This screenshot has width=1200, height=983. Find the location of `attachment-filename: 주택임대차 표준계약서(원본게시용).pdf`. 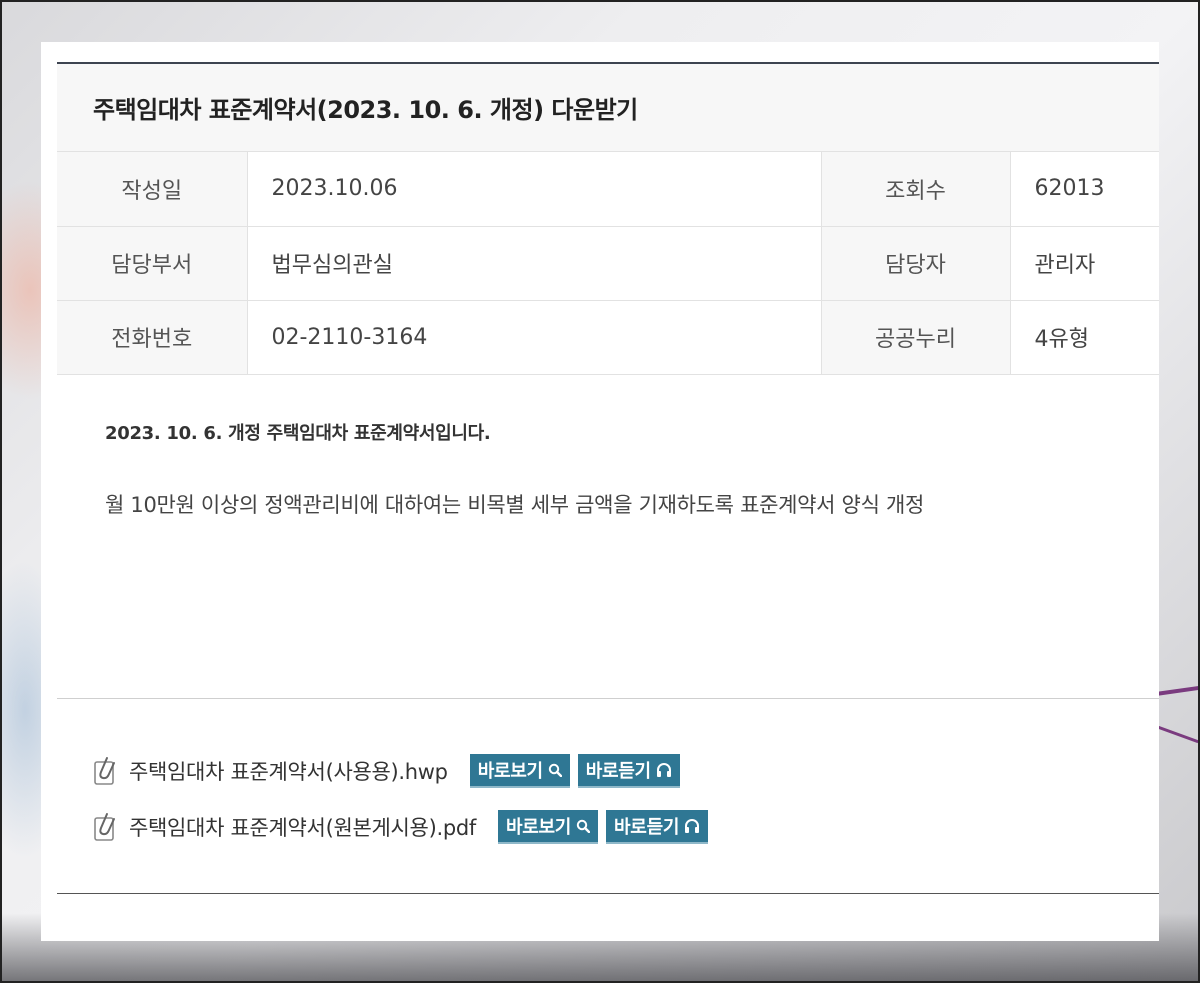

attachment-filename: 주택임대차 표준계약서(원본게시용).pdf is located at coordinates (302, 827).